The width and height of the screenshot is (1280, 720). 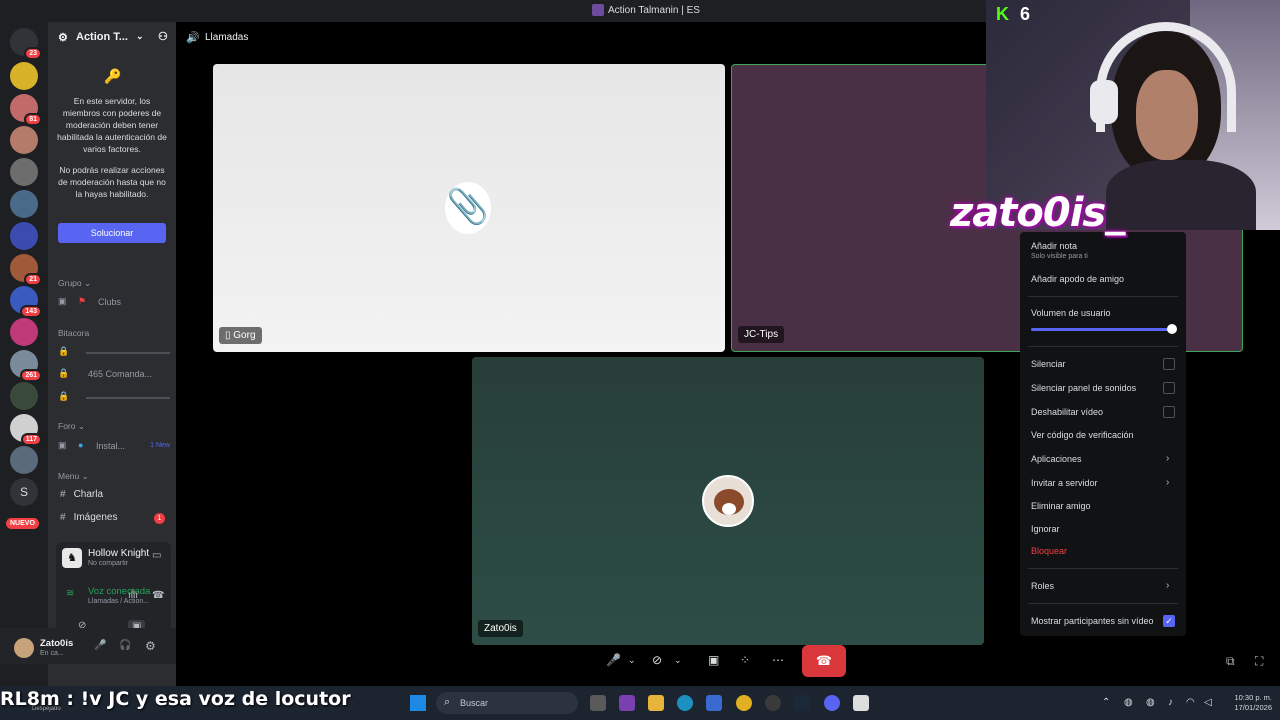 What do you see at coordinates (128, 398) in the screenshot?
I see `redacted-channel` at bounding box center [128, 398].